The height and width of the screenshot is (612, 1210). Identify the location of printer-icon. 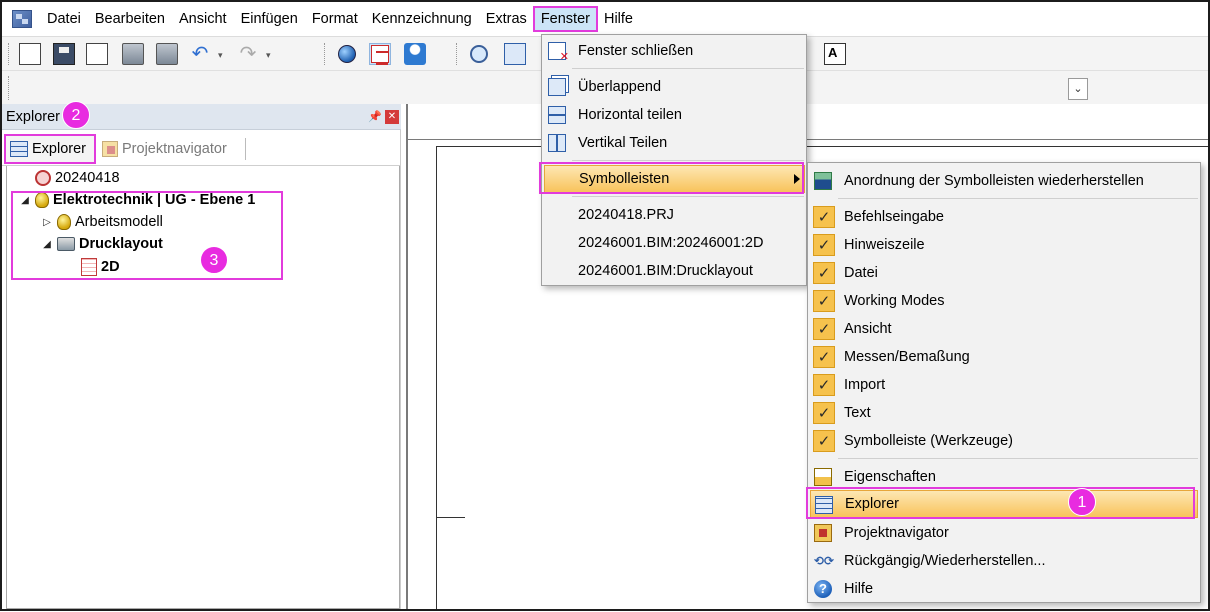
(66, 244).